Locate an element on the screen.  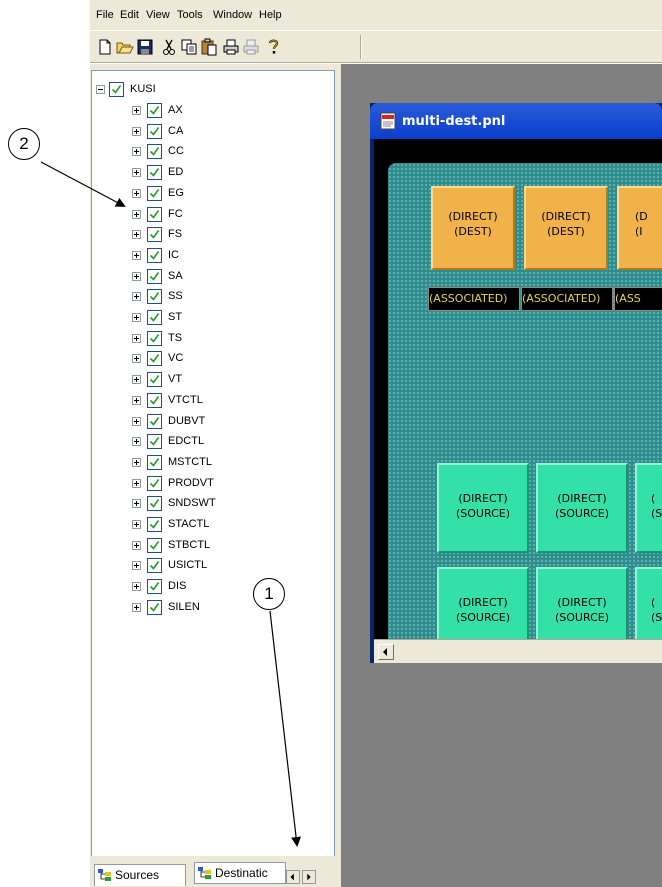
new-icon is located at coordinates (105, 47).